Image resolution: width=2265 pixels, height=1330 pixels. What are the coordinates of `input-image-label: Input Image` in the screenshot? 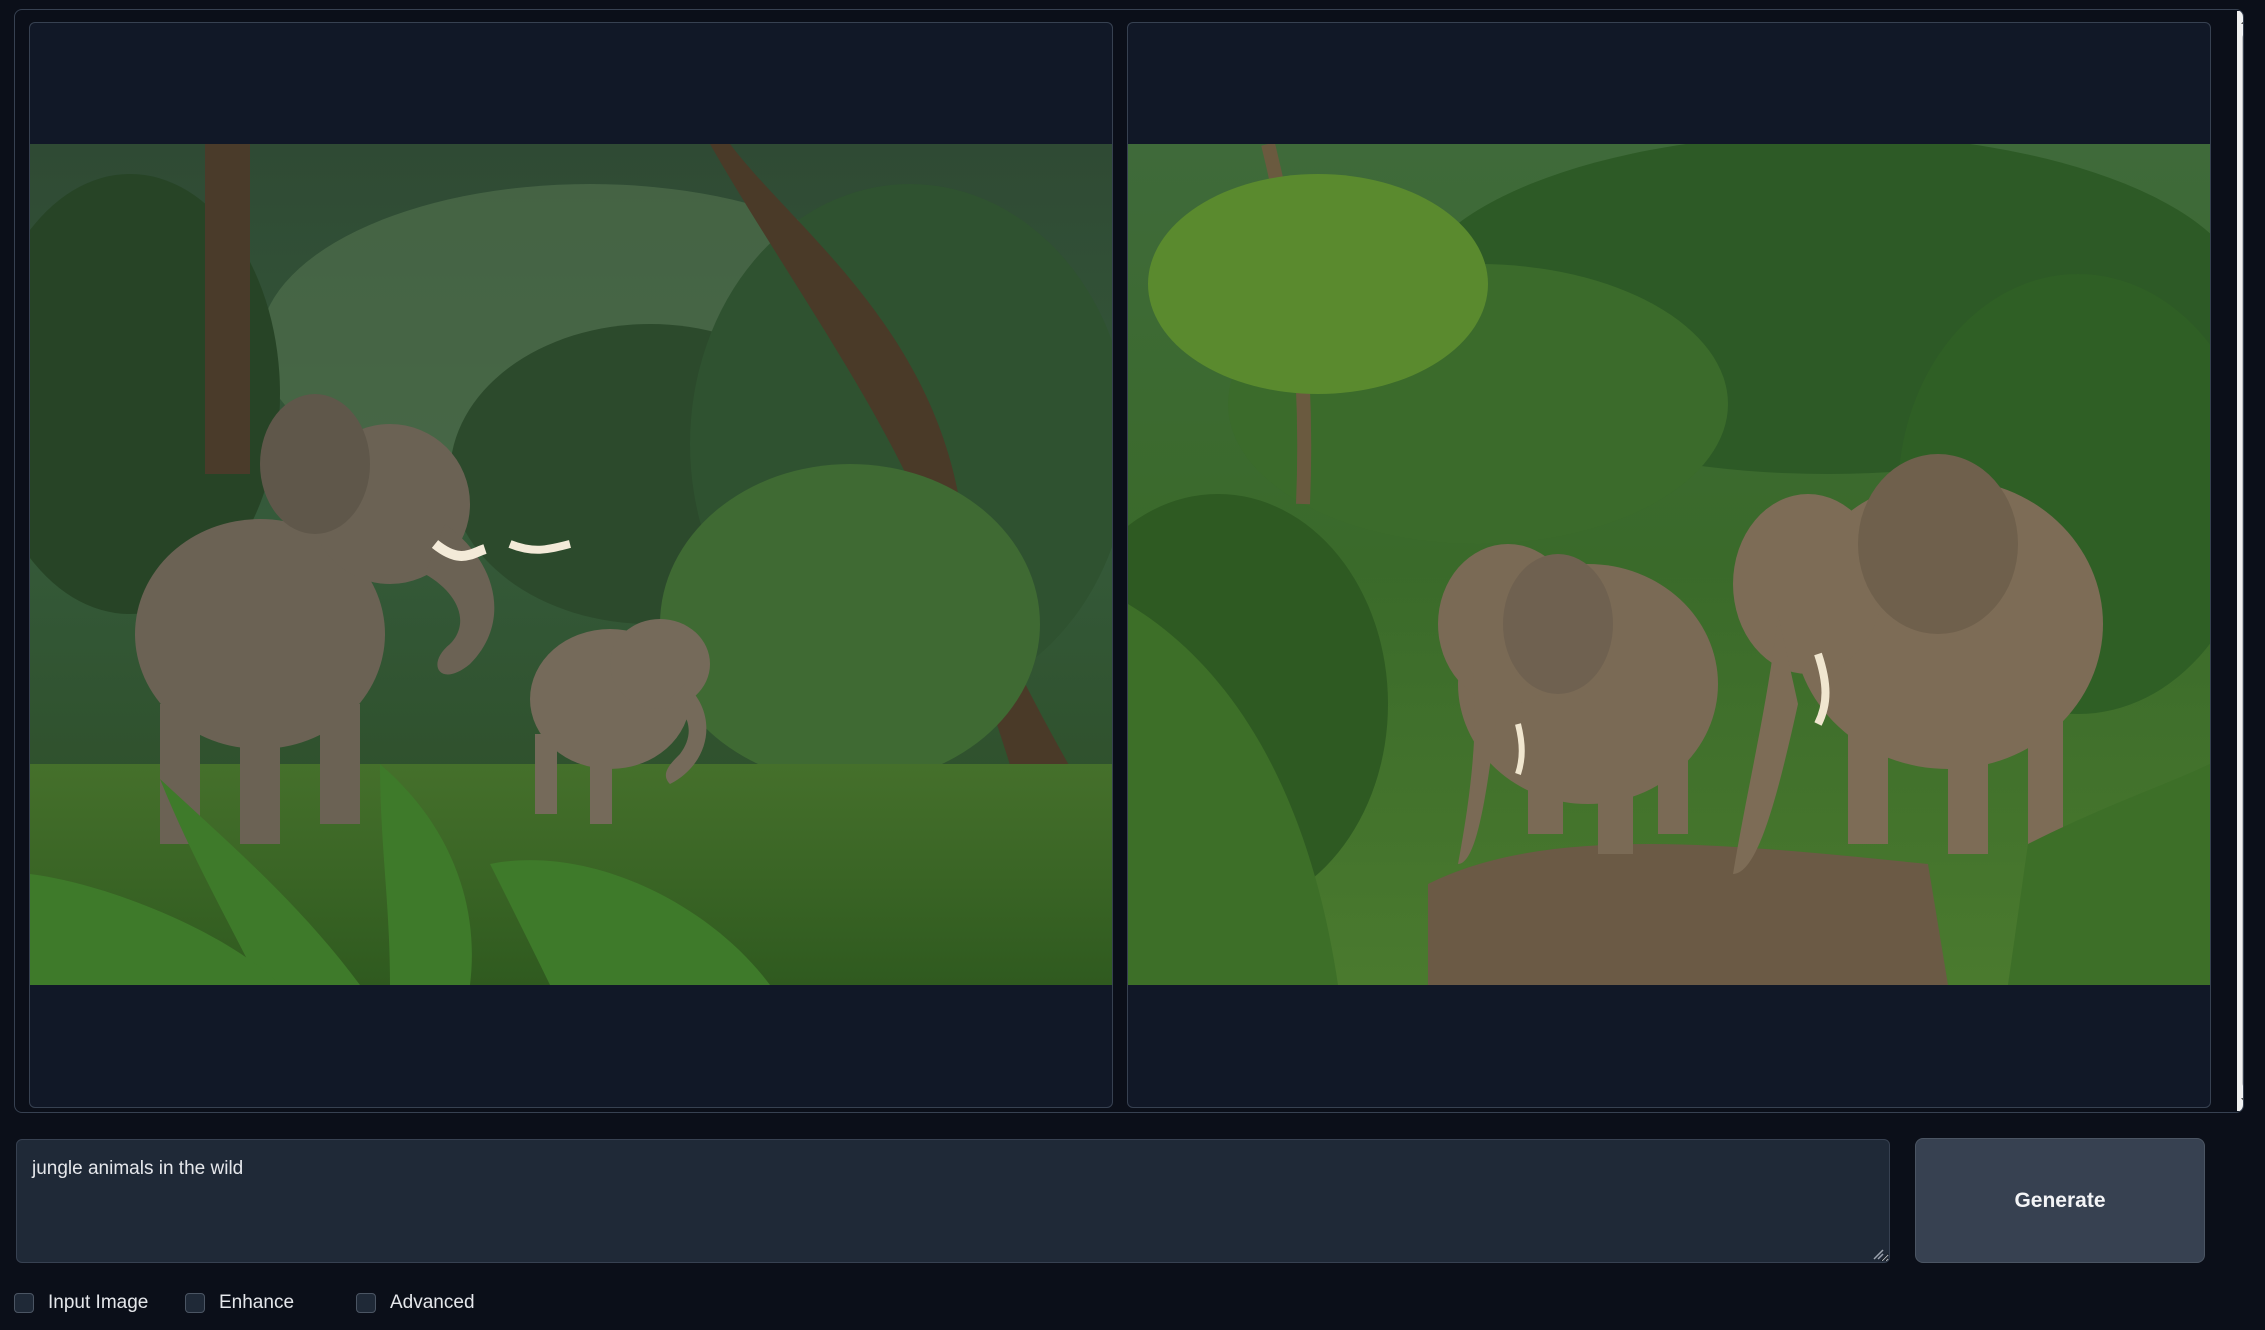 It's located at (98, 1302).